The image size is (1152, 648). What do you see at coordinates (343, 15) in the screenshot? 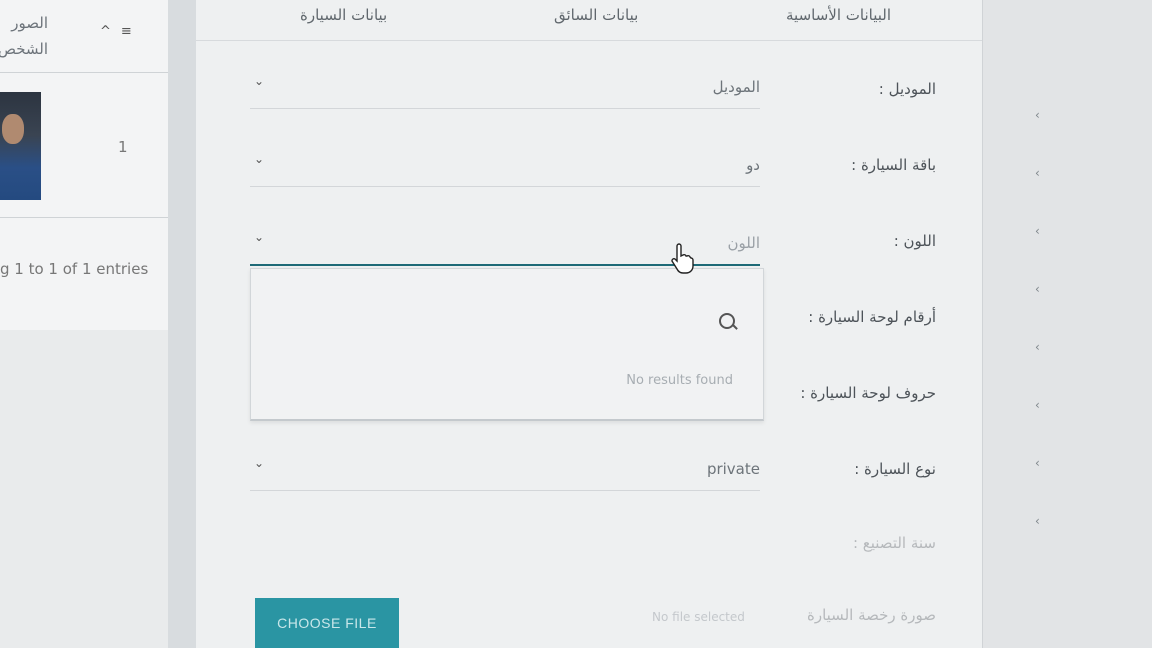
I see `tab-car-info: بيانات السيارة` at bounding box center [343, 15].